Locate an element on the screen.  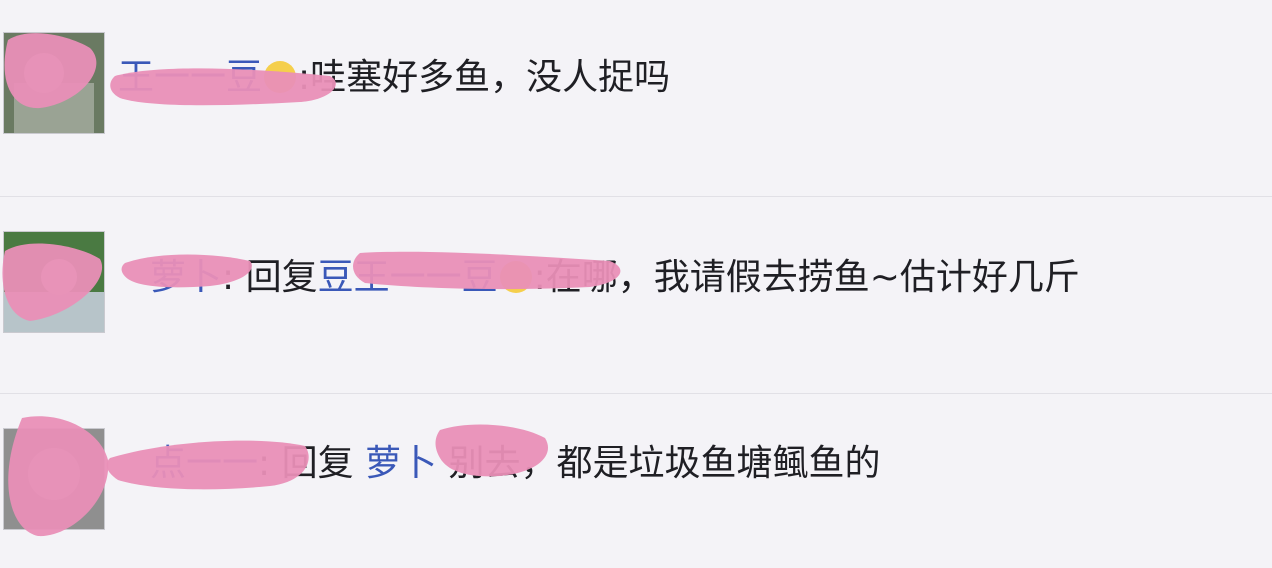
reply-to-link: 萝卜 is located at coordinates (401, 463).